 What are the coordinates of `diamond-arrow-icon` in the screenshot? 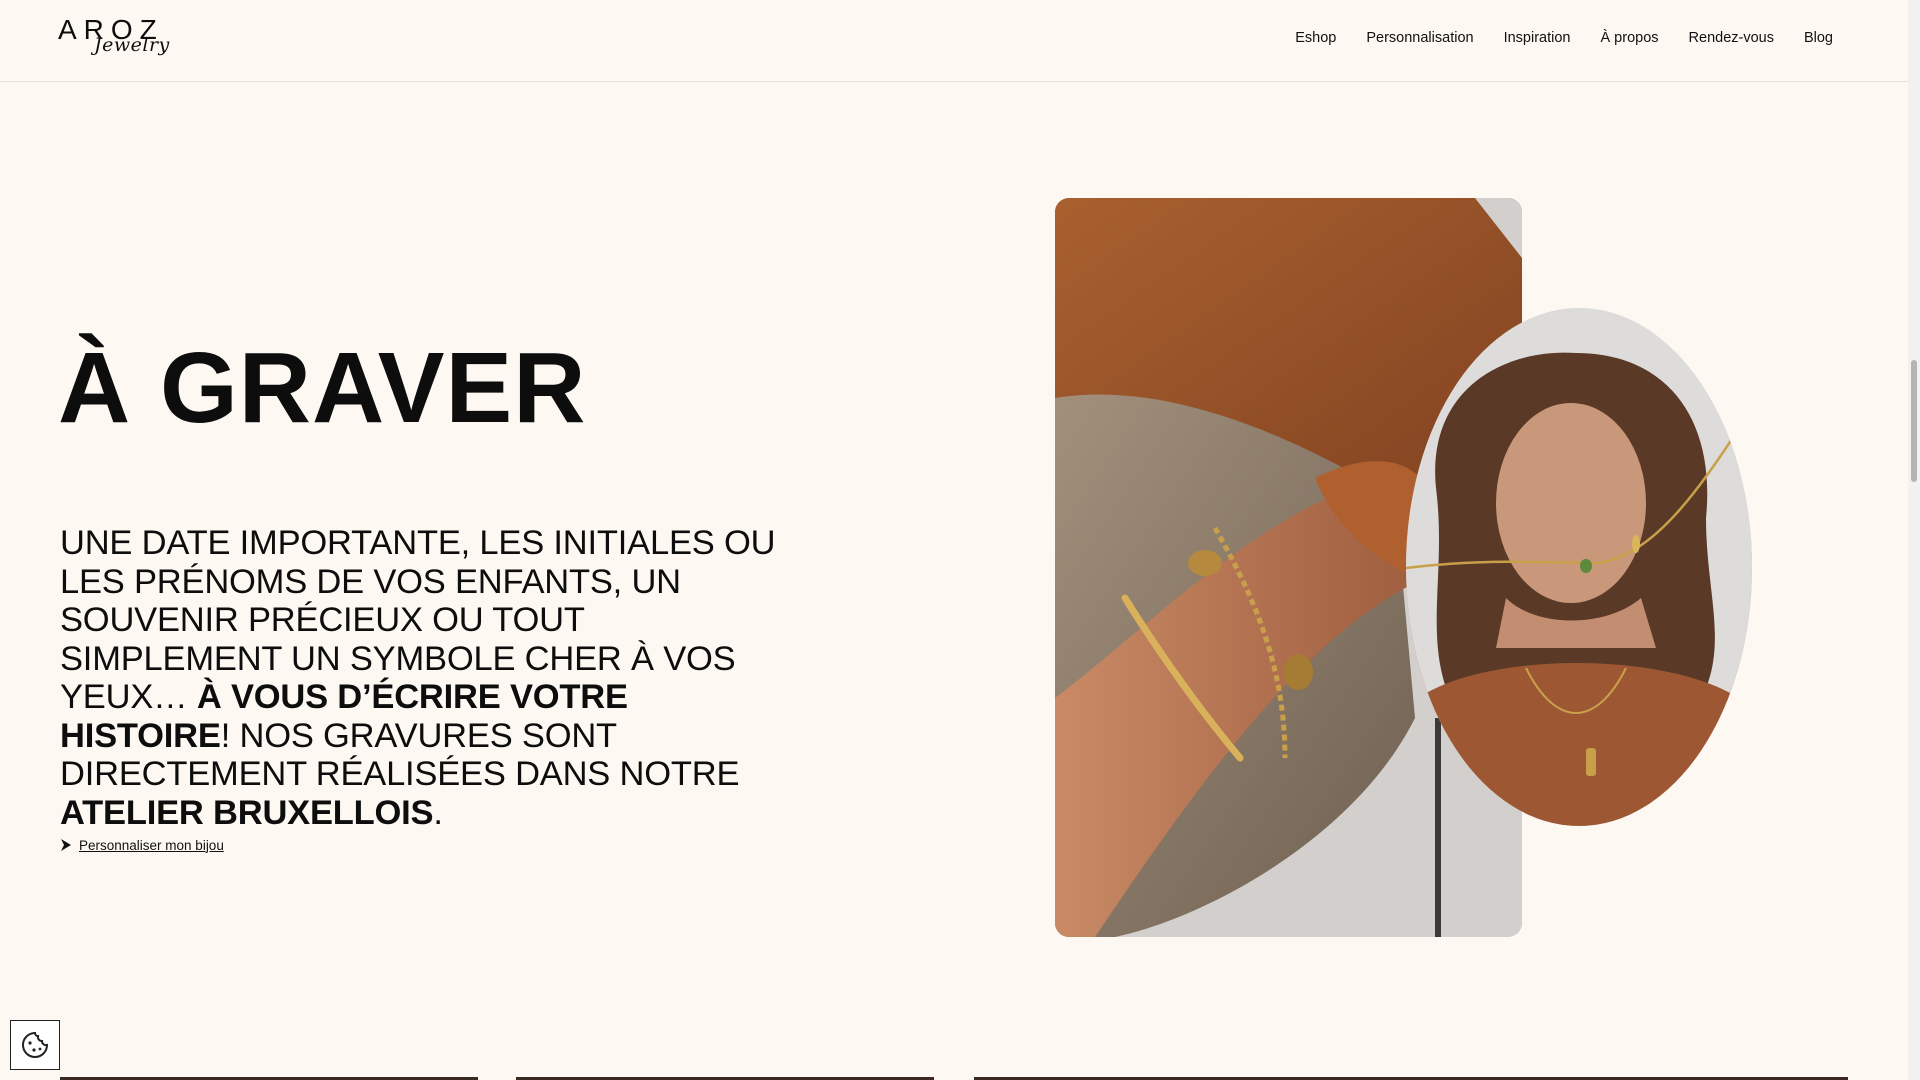 It's located at (66, 845).